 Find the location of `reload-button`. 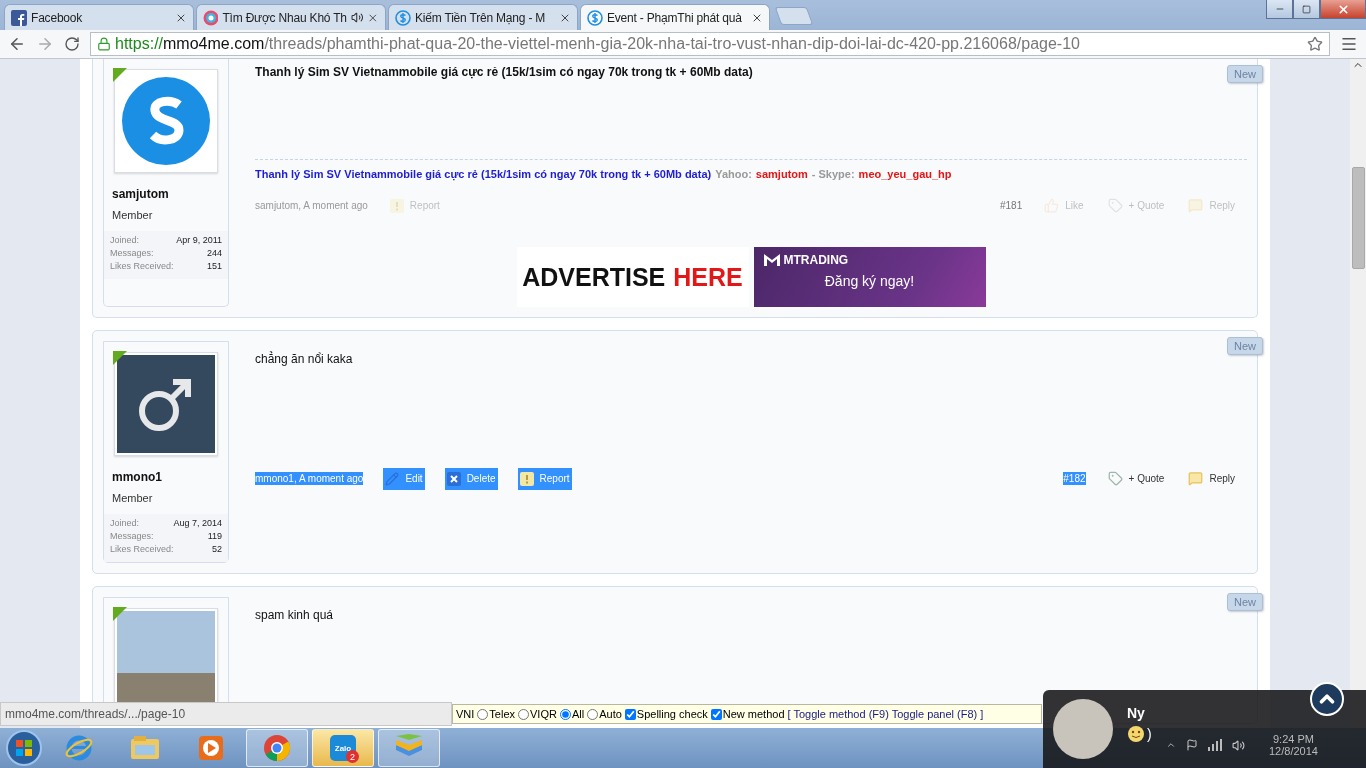

reload-button is located at coordinates (72, 44).